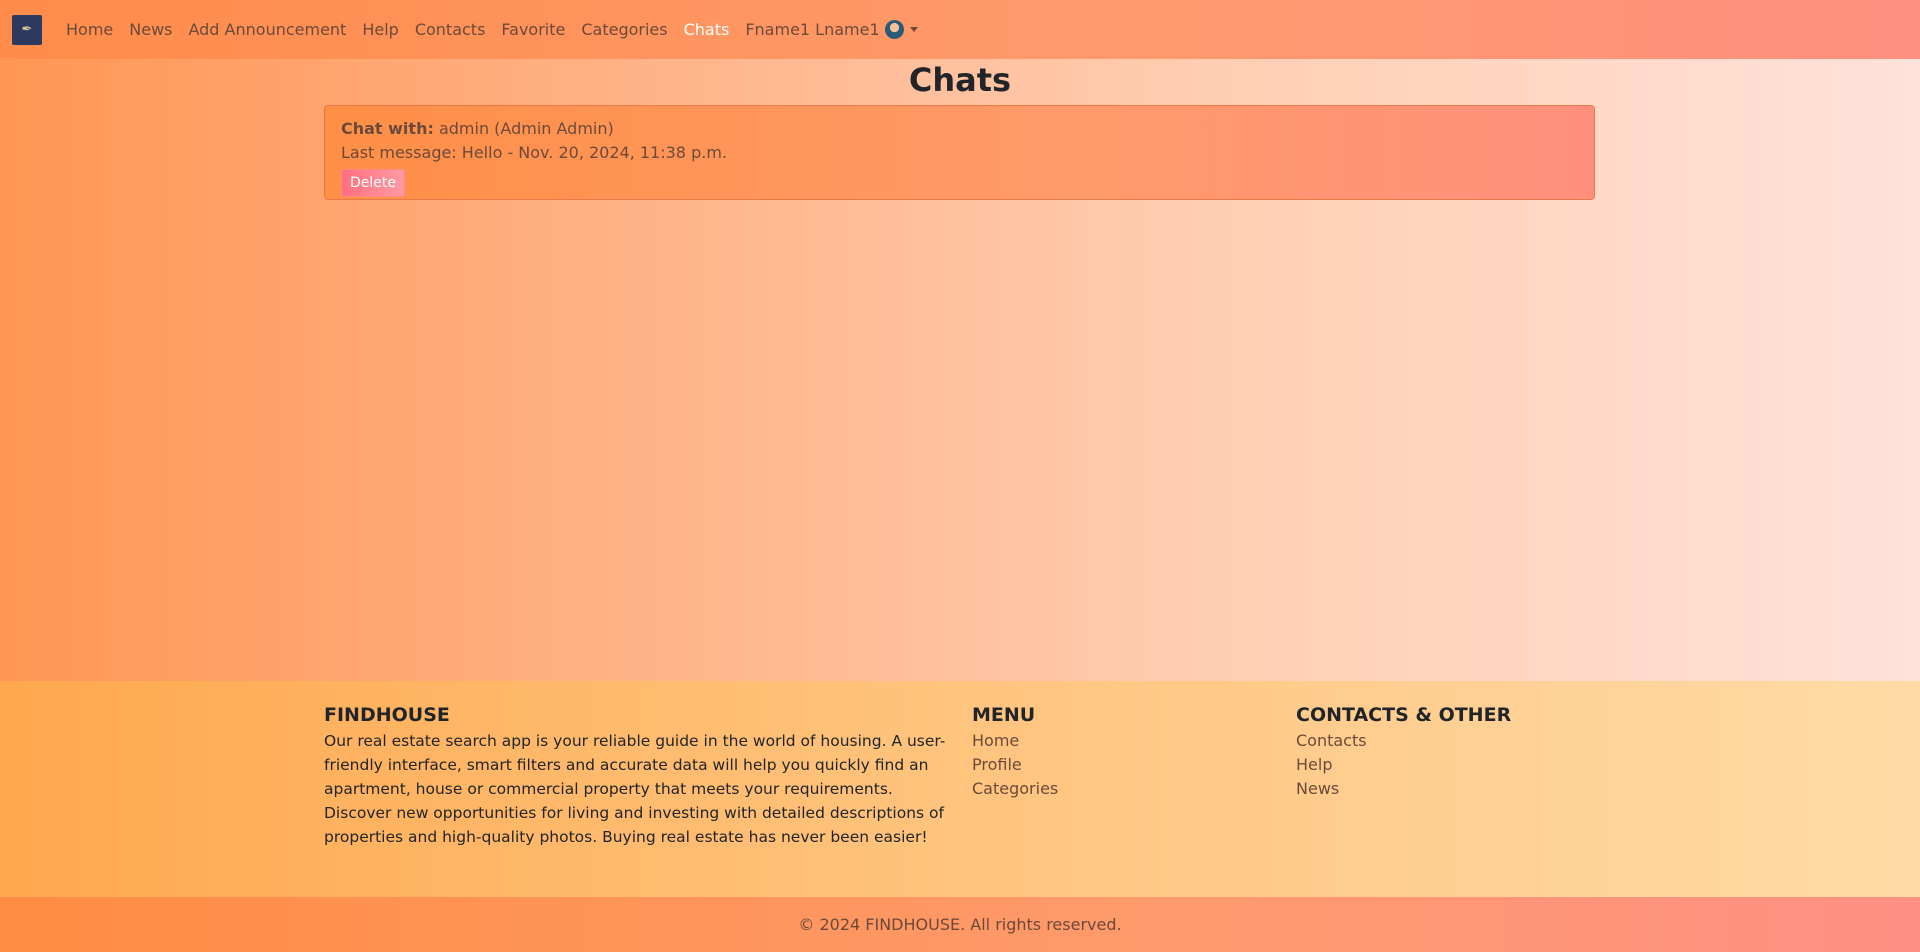  Describe the element at coordinates (1015, 789) in the screenshot. I see `footer-link-categories: Categories` at that location.